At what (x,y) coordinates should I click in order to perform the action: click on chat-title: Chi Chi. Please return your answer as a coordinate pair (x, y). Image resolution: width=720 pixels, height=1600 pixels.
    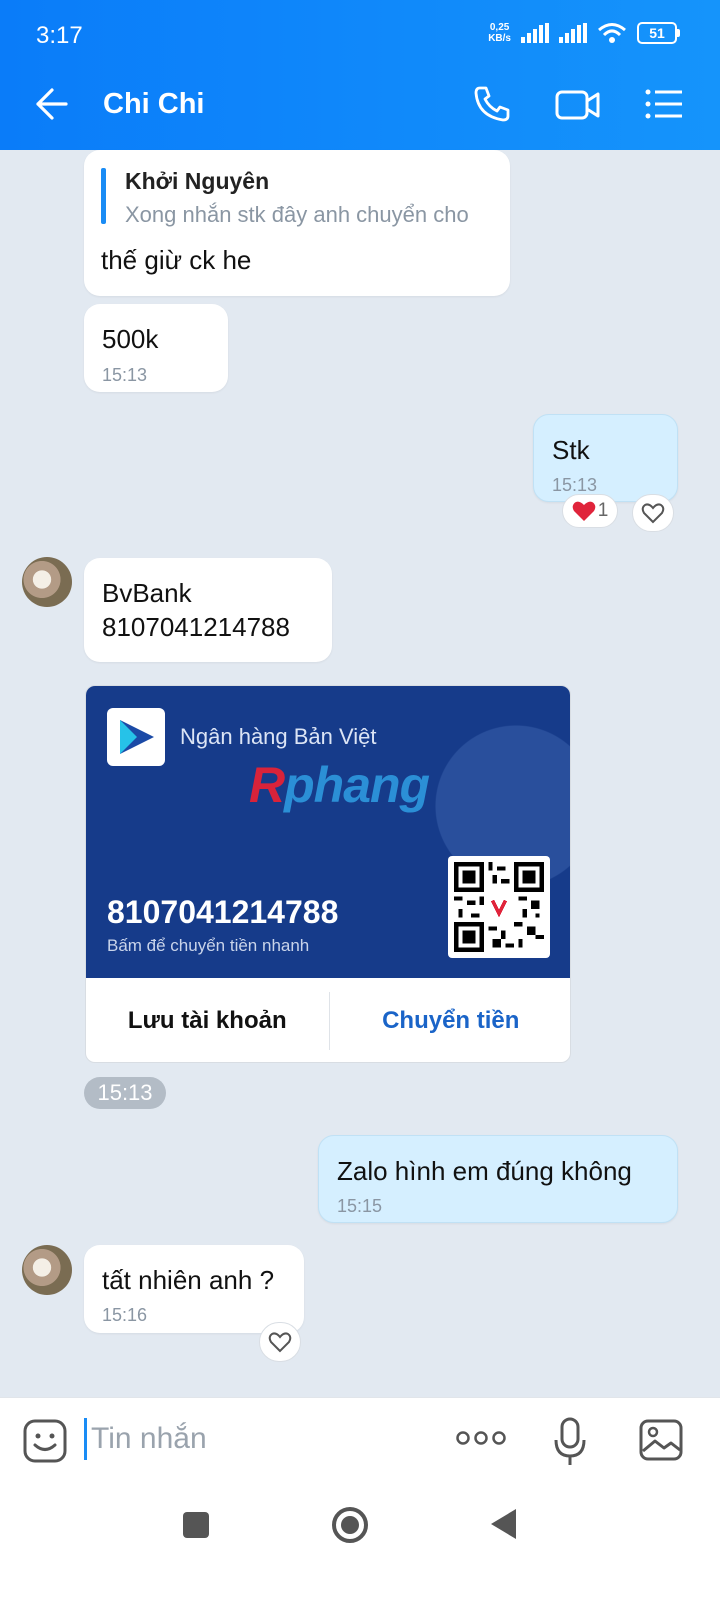
    Looking at the image, I should click on (154, 104).